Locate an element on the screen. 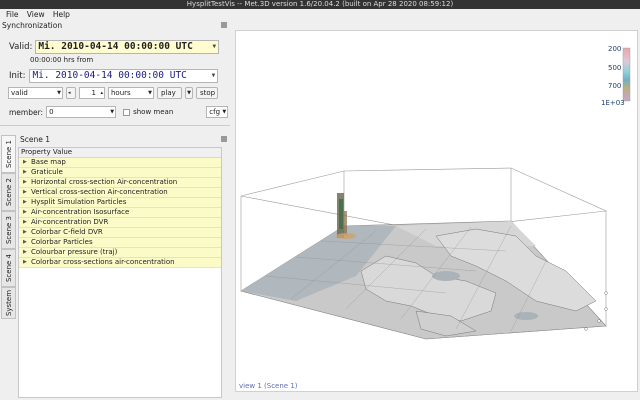  valid-time-value: Mi. 2010-04-14 00:00:00 UTC is located at coordinates (115, 46).